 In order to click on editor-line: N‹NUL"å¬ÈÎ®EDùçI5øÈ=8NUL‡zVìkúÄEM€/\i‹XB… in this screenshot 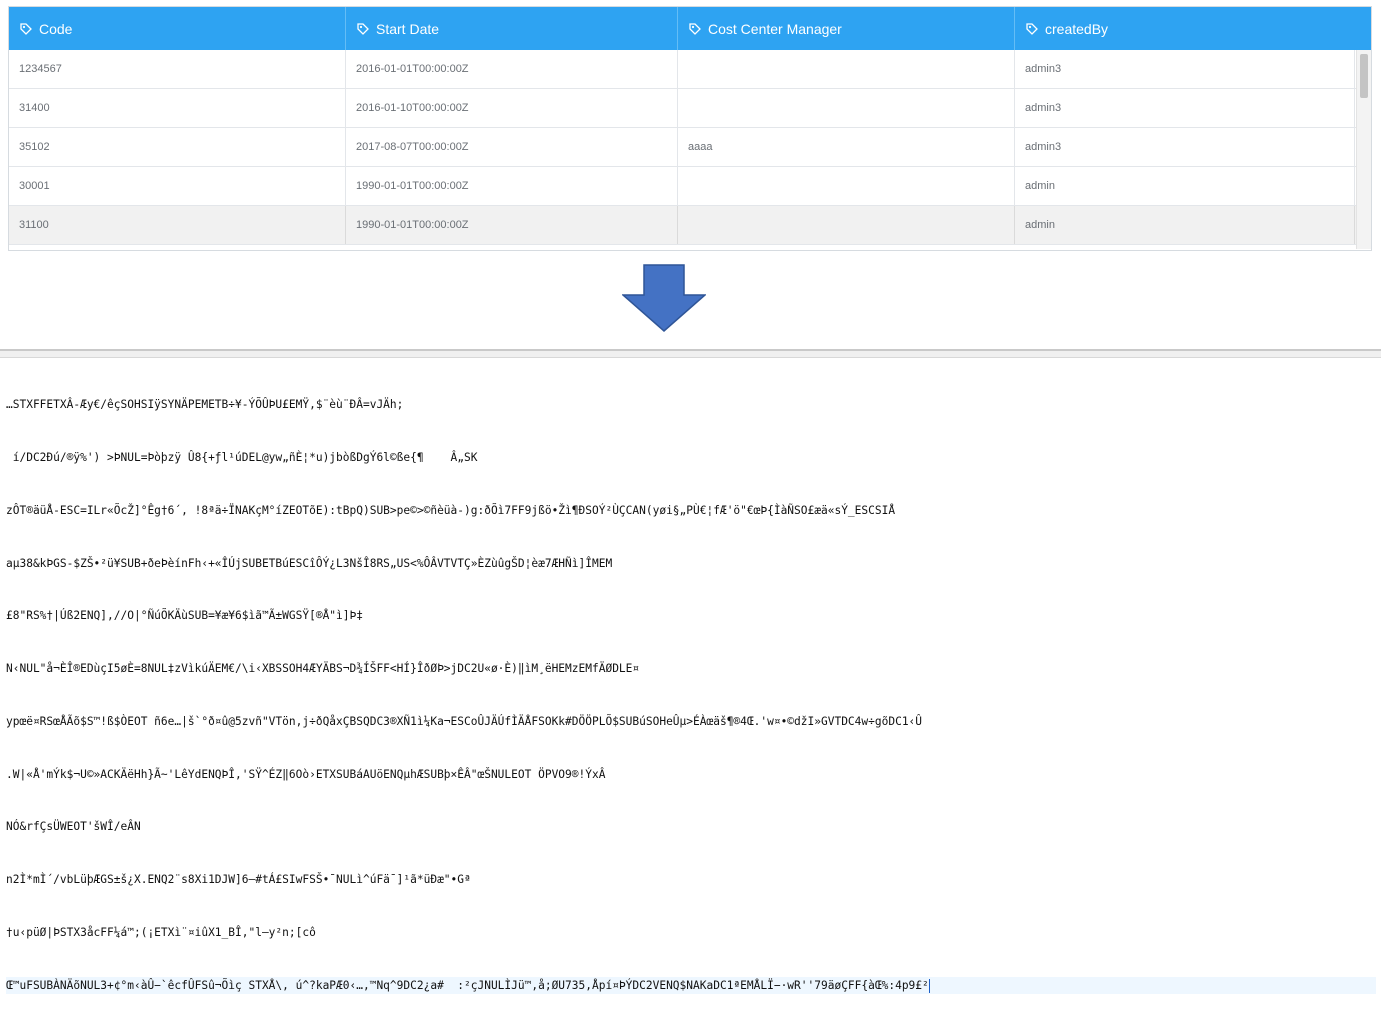, I will do `click(691, 669)`.